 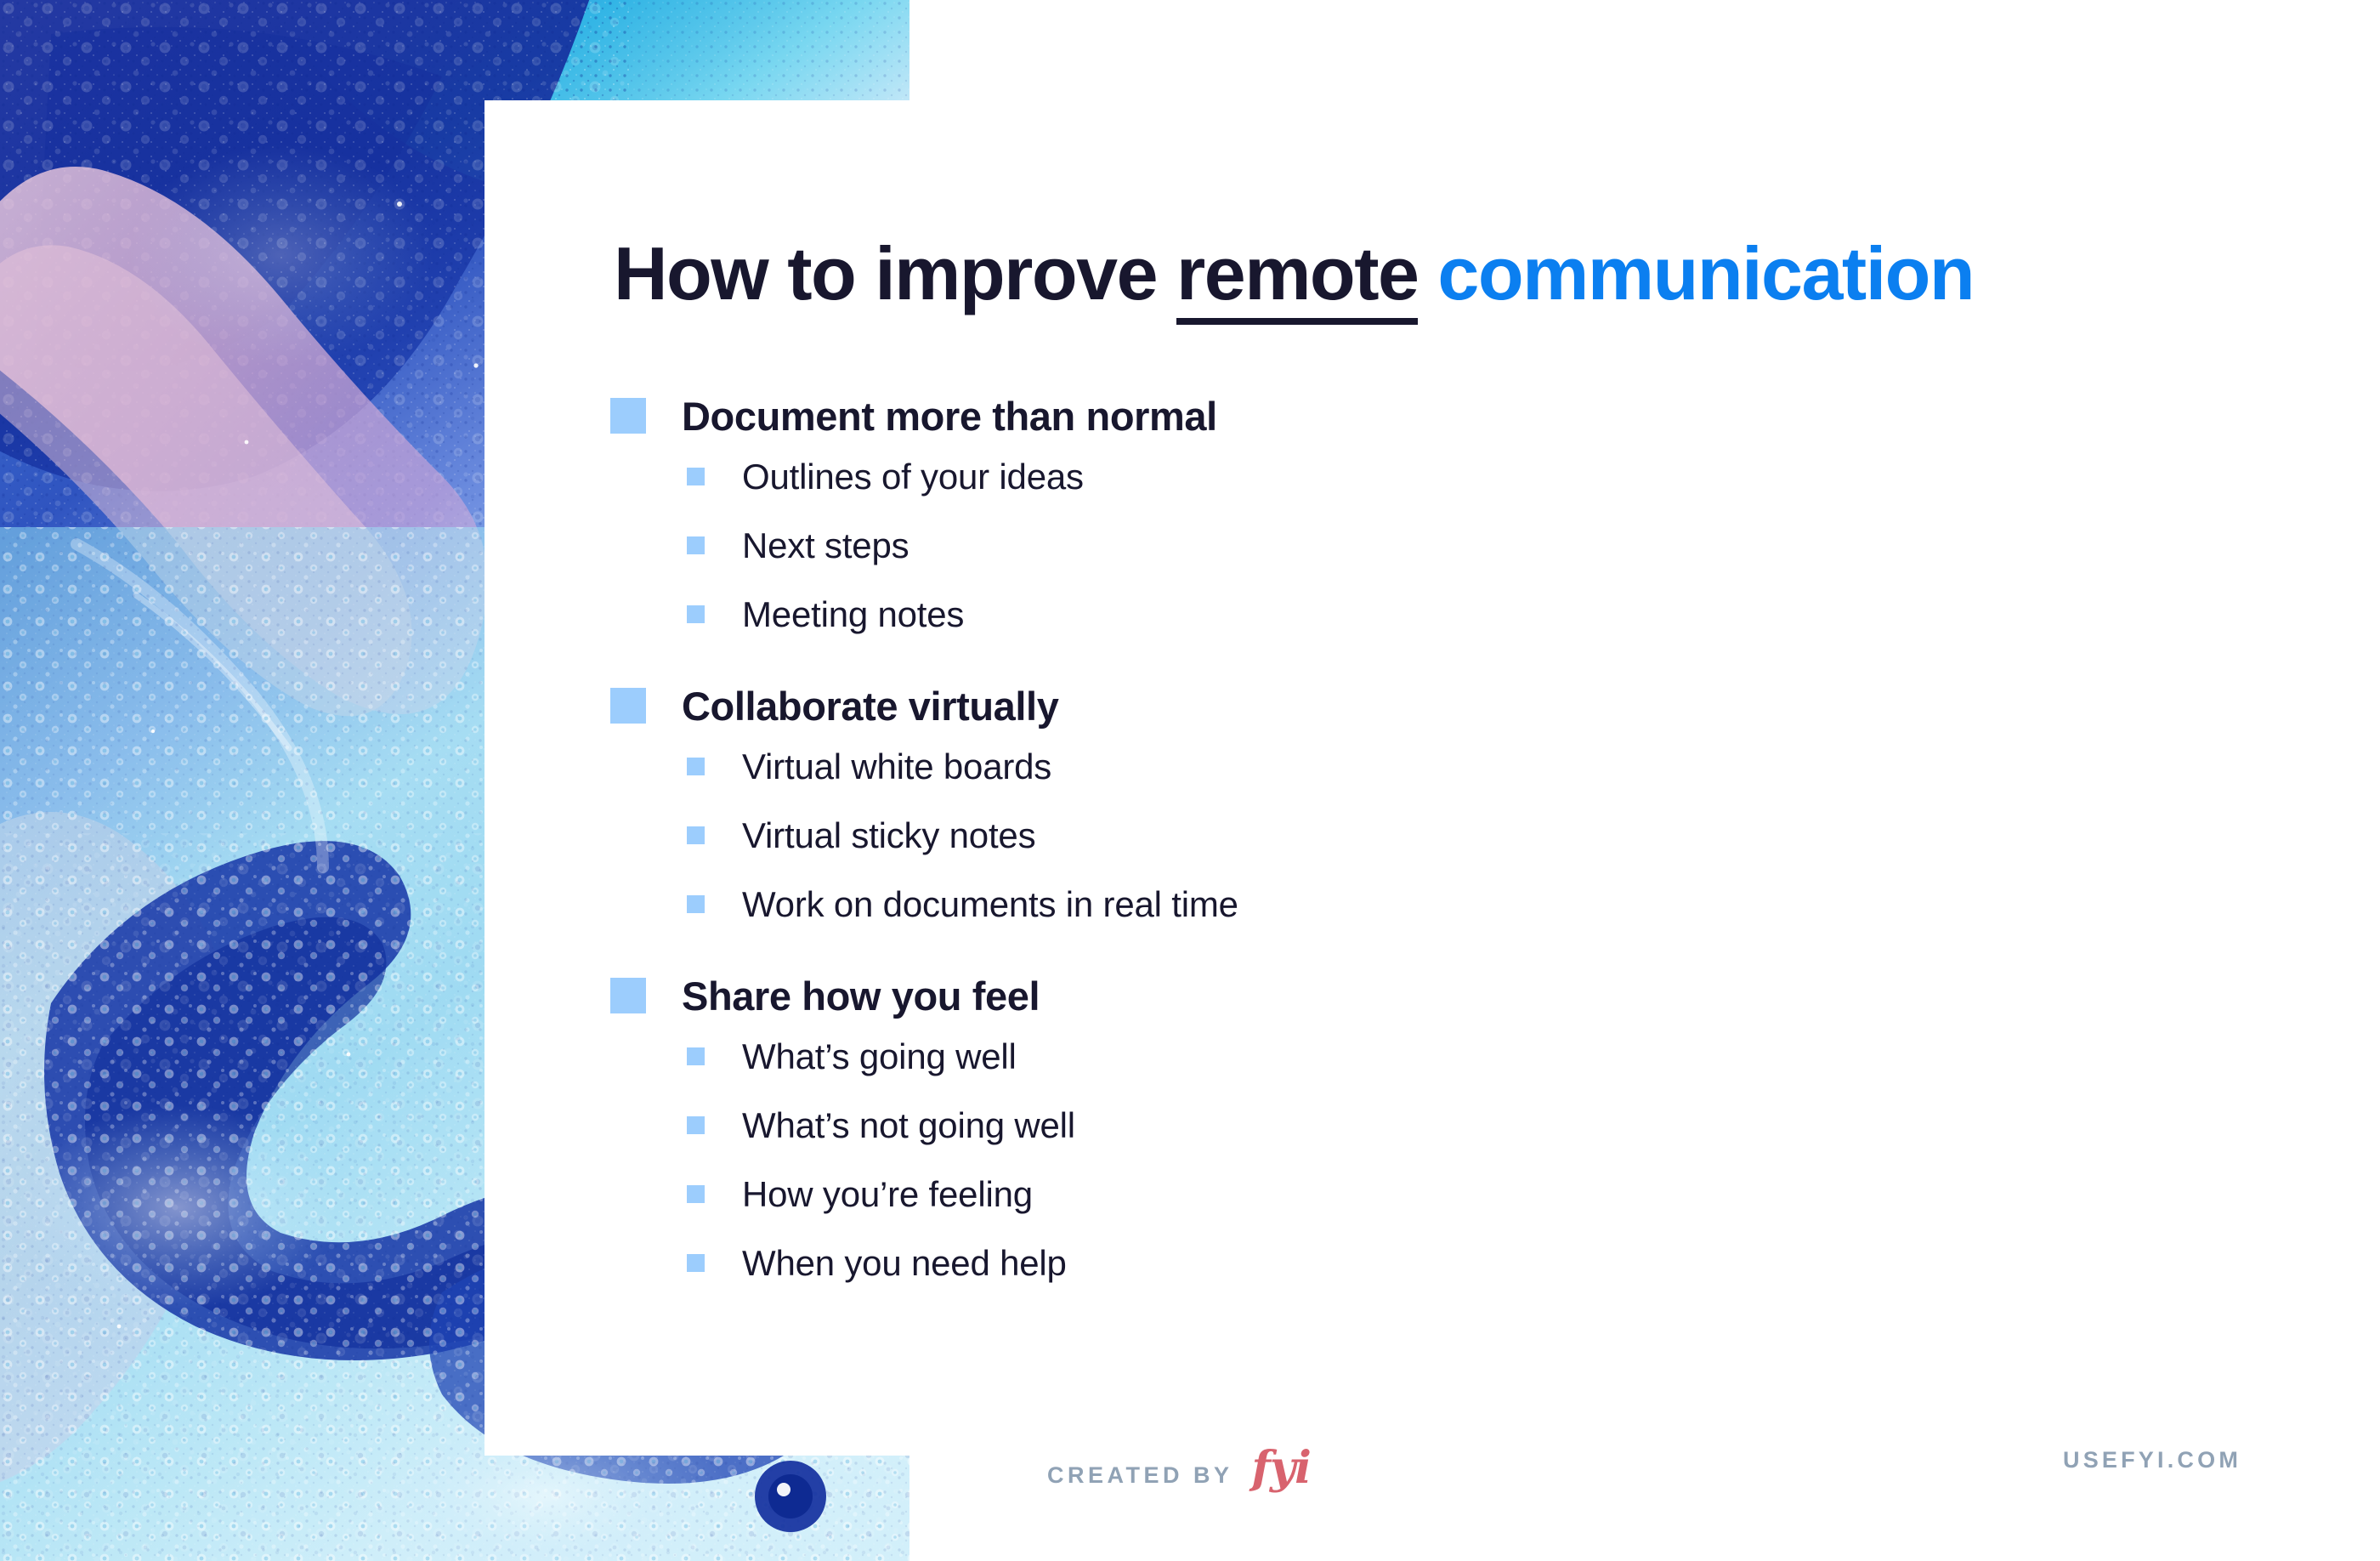 What do you see at coordinates (913, 476) in the screenshot?
I see `outline-sub-item-label: Outlines of your ideas` at bounding box center [913, 476].